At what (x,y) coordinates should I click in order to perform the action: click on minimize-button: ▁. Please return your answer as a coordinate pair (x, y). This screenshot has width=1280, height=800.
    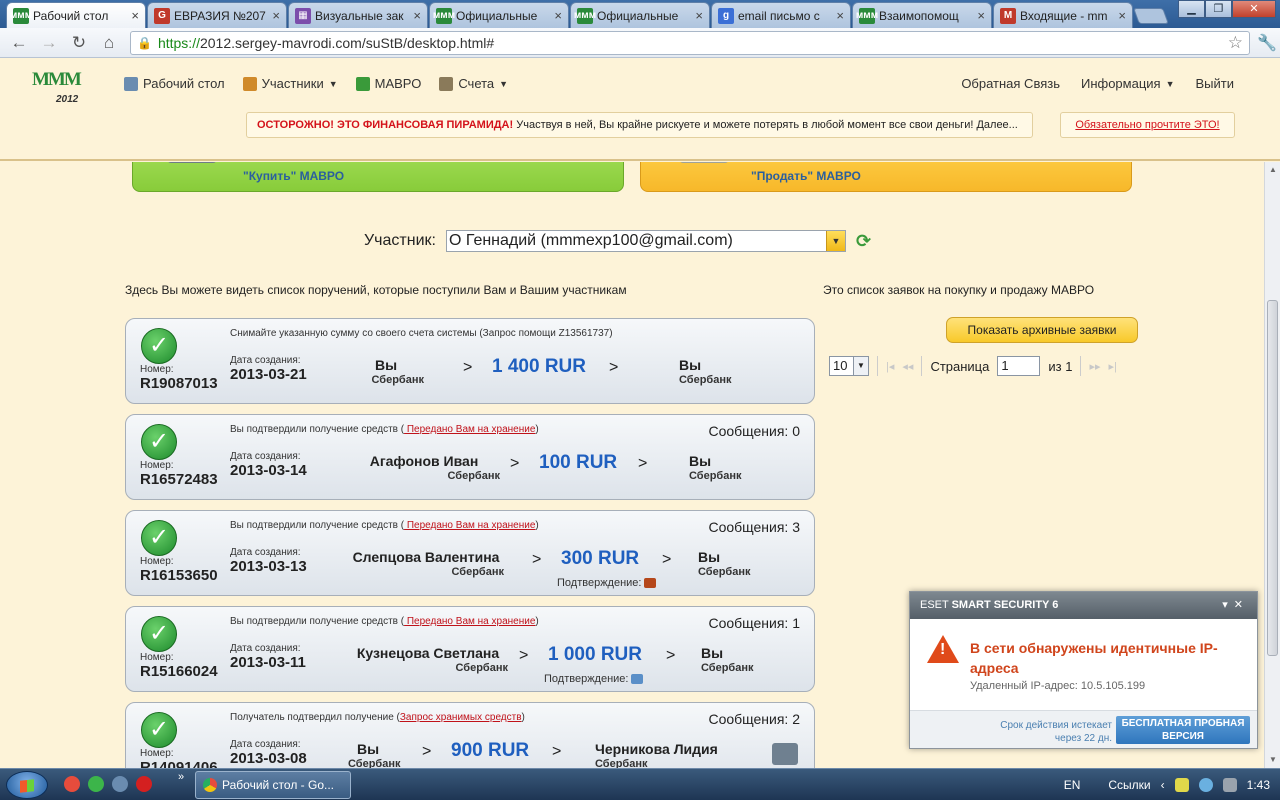
    Looking at the image, I should click on (1191, 9).